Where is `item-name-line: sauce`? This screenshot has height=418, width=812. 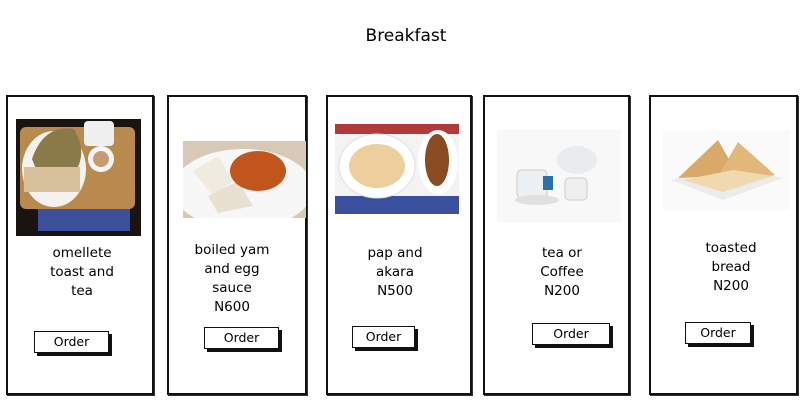
item-name-line: sauce is located at coordinates (232, 288).